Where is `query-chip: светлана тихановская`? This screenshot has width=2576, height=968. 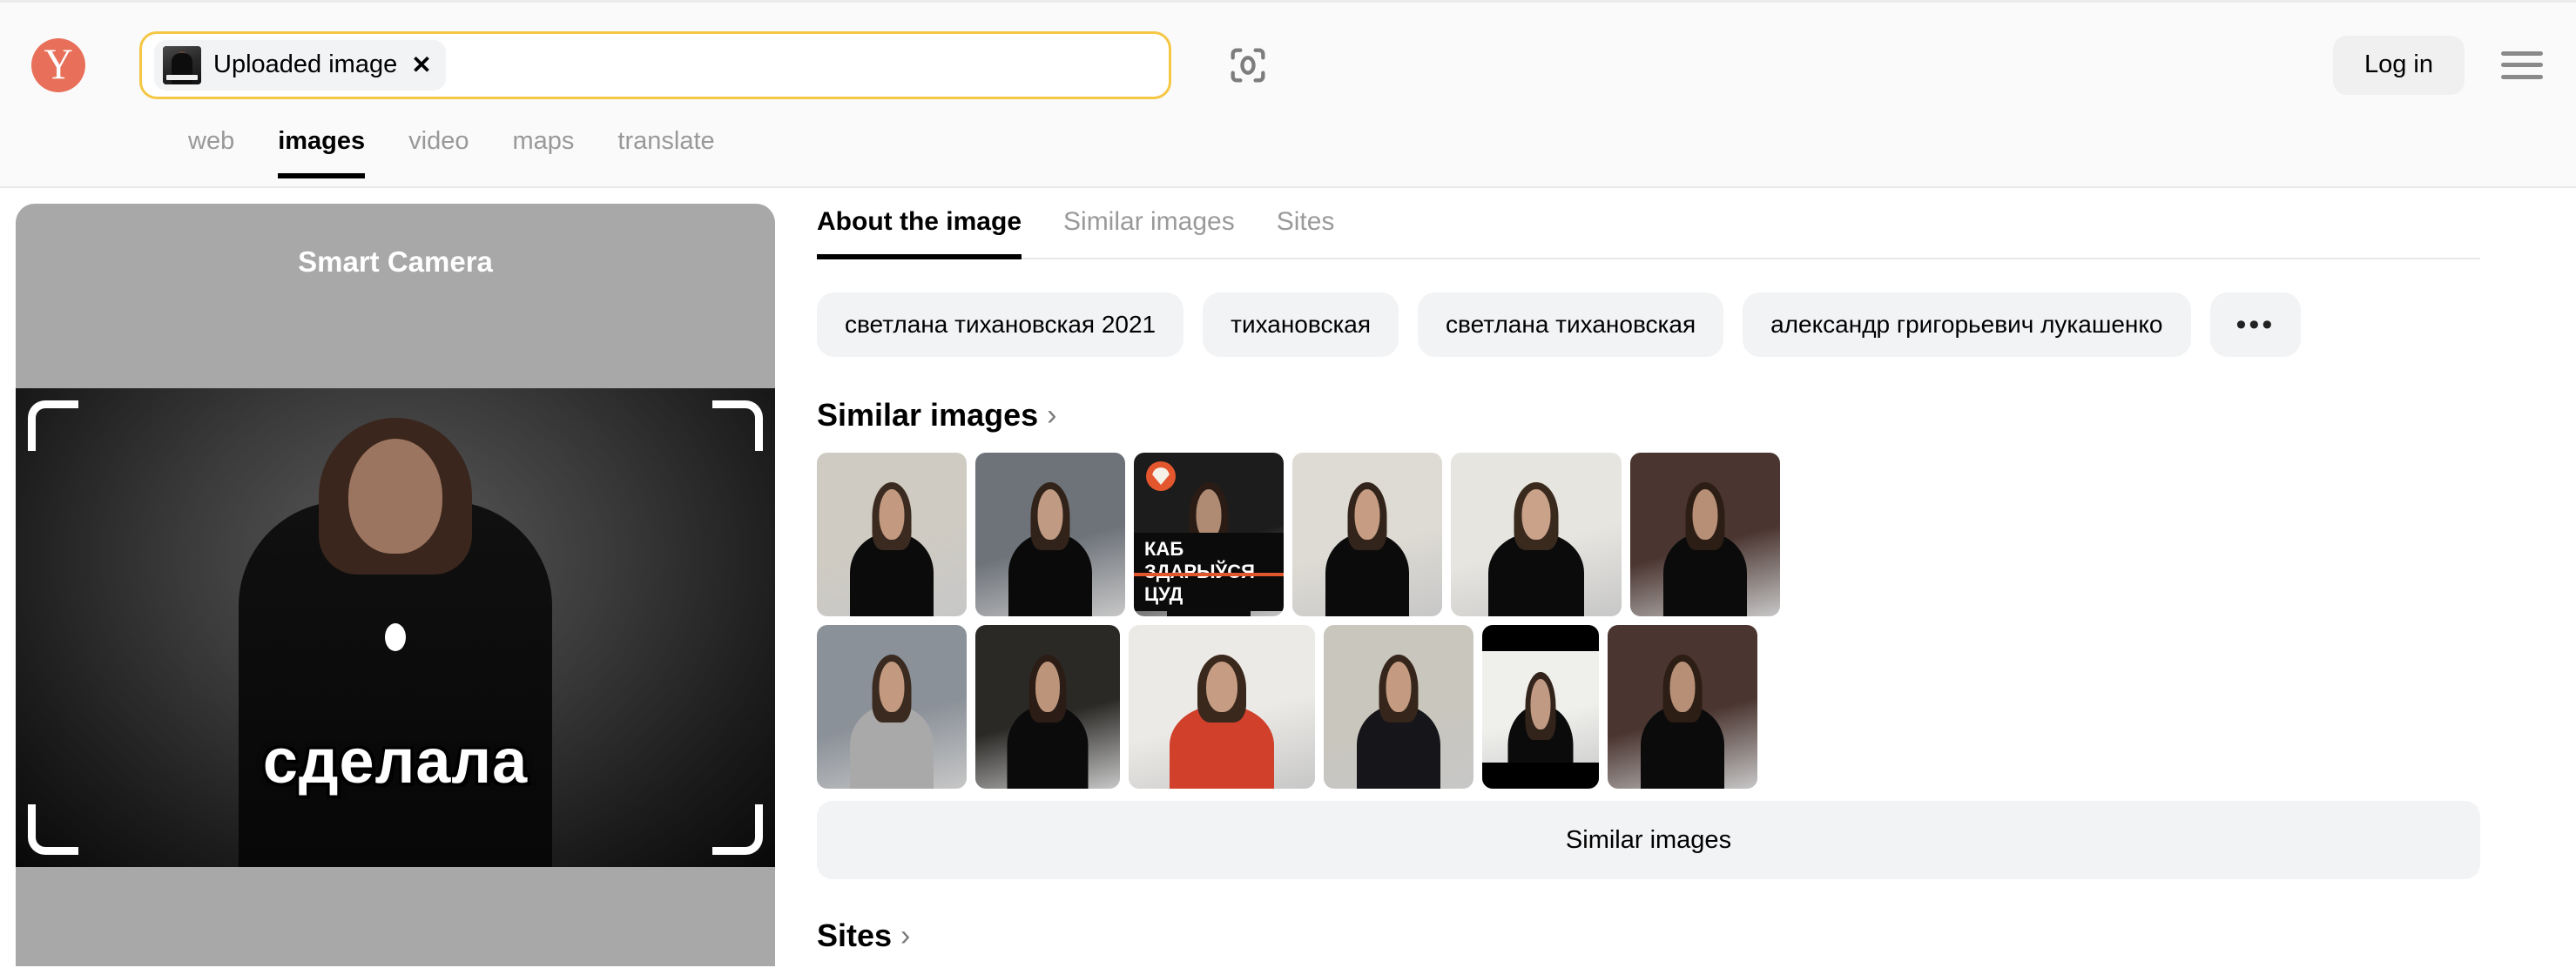
query-chip: светлана тихановская is located at coordinates (1571, 324).